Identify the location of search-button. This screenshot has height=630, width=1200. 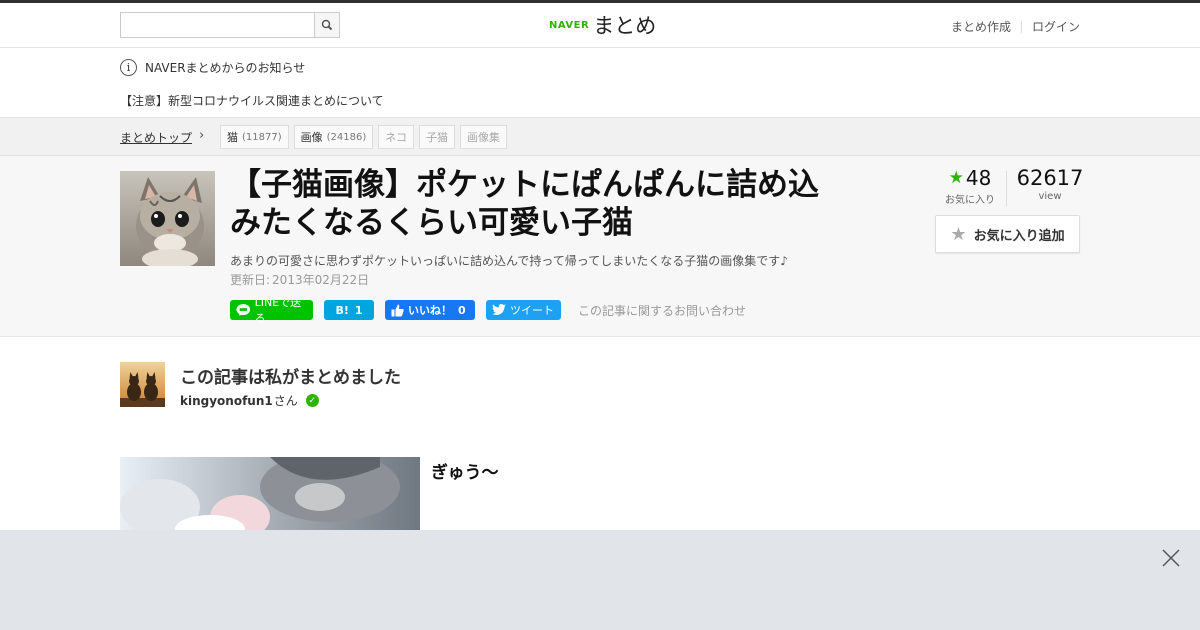
(326, 25).